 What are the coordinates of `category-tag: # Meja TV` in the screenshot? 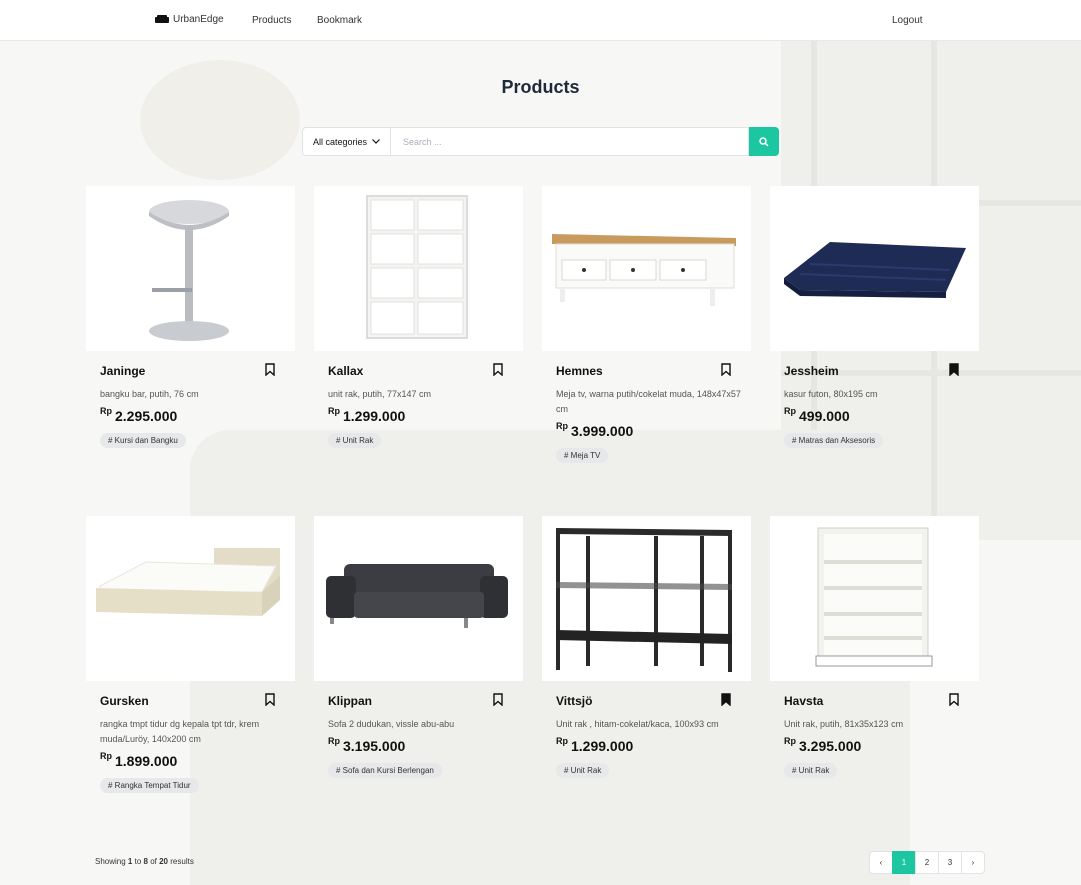 It's located at (582, 455).